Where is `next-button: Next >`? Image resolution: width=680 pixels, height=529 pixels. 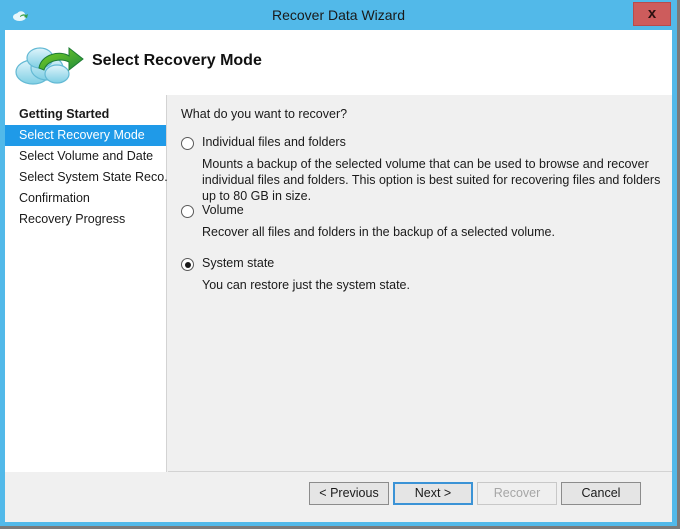 next-button: Next > is located at coordinates (433, 493).